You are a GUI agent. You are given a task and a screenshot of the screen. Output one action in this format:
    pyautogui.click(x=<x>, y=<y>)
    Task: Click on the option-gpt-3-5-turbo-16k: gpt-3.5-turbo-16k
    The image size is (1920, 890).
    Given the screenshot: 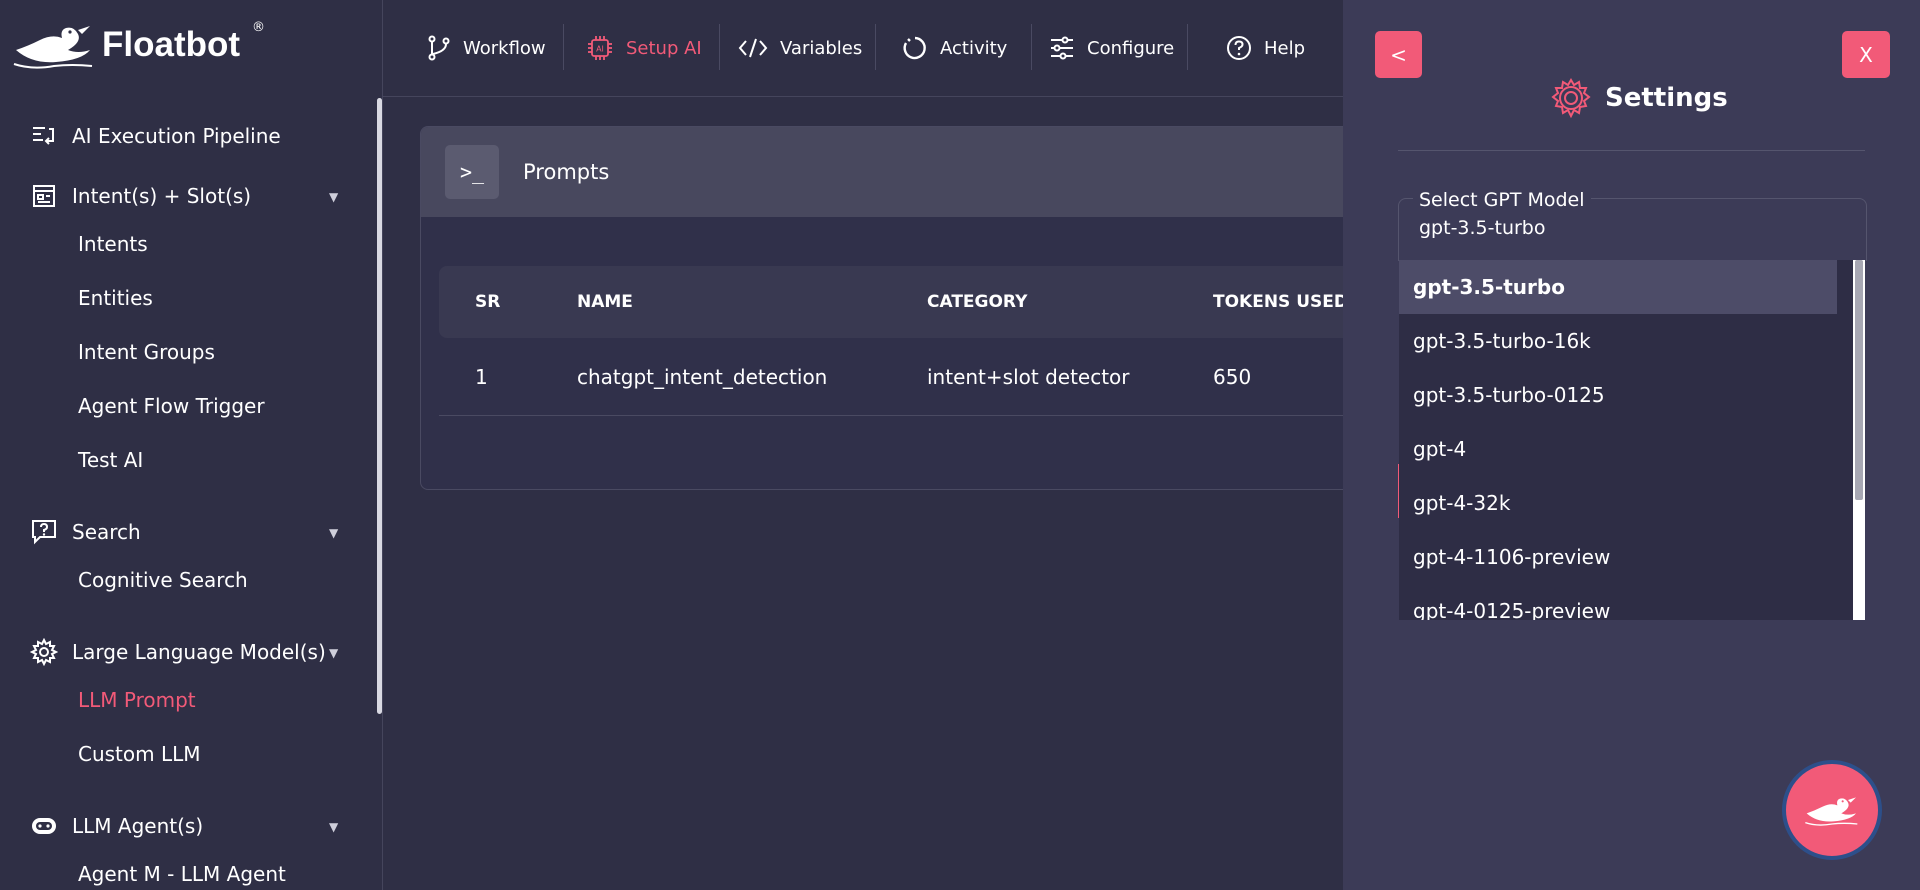 What is the action you would take?
    pyautogui.click(x=1618, y=341)
    